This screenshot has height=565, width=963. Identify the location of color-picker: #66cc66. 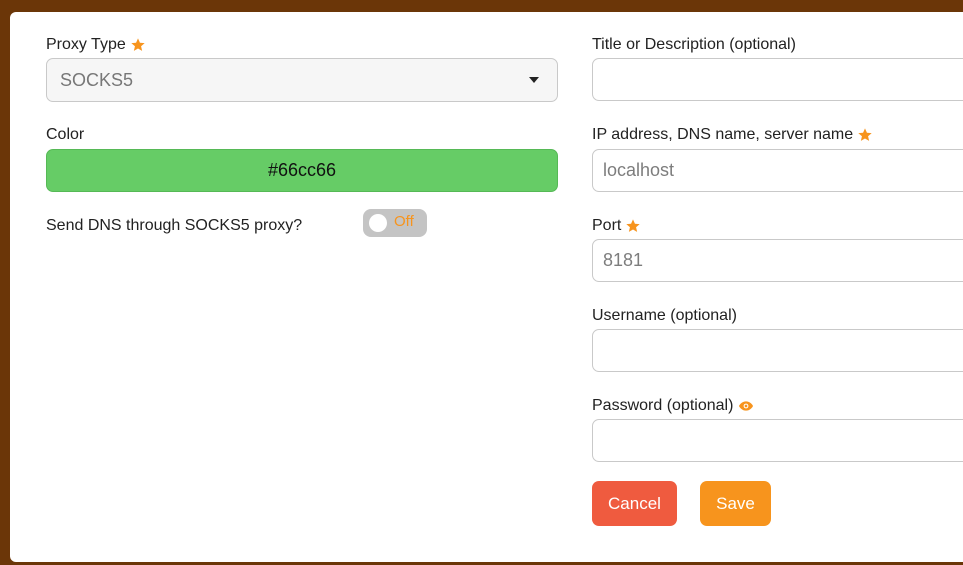
(302, 170).